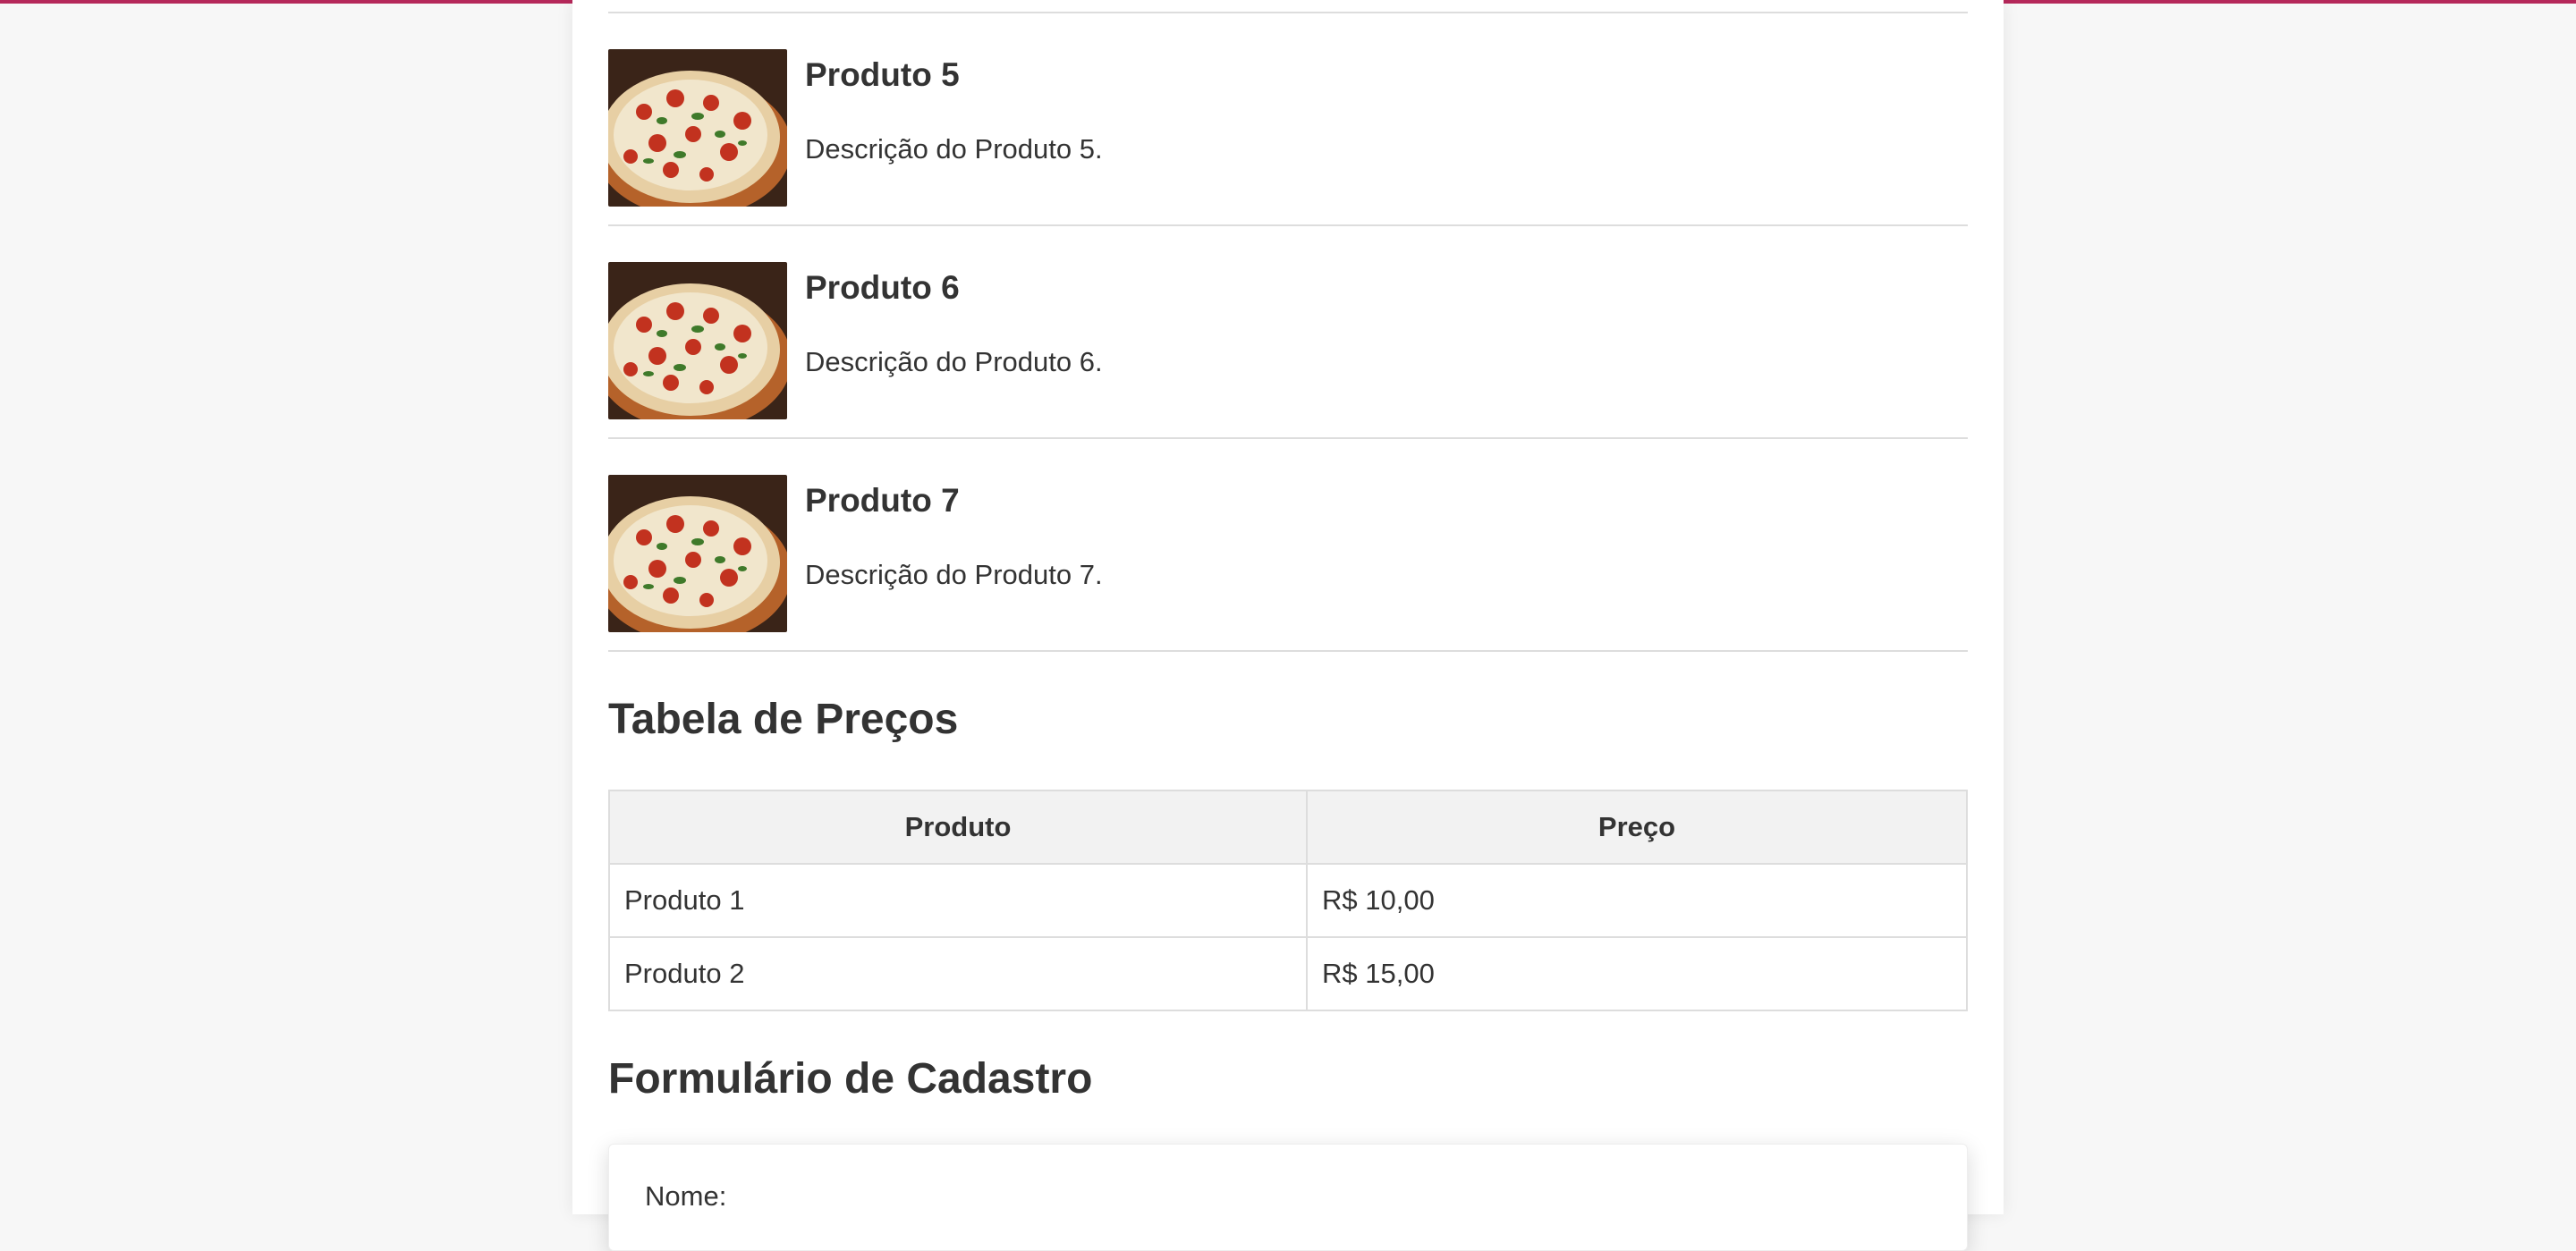  What do you see at coordinates (1288, 545) in the screenshot?
I see `product-item: Produto 7 Descrição do Produto 7.` at bounding box center [1288, 545].